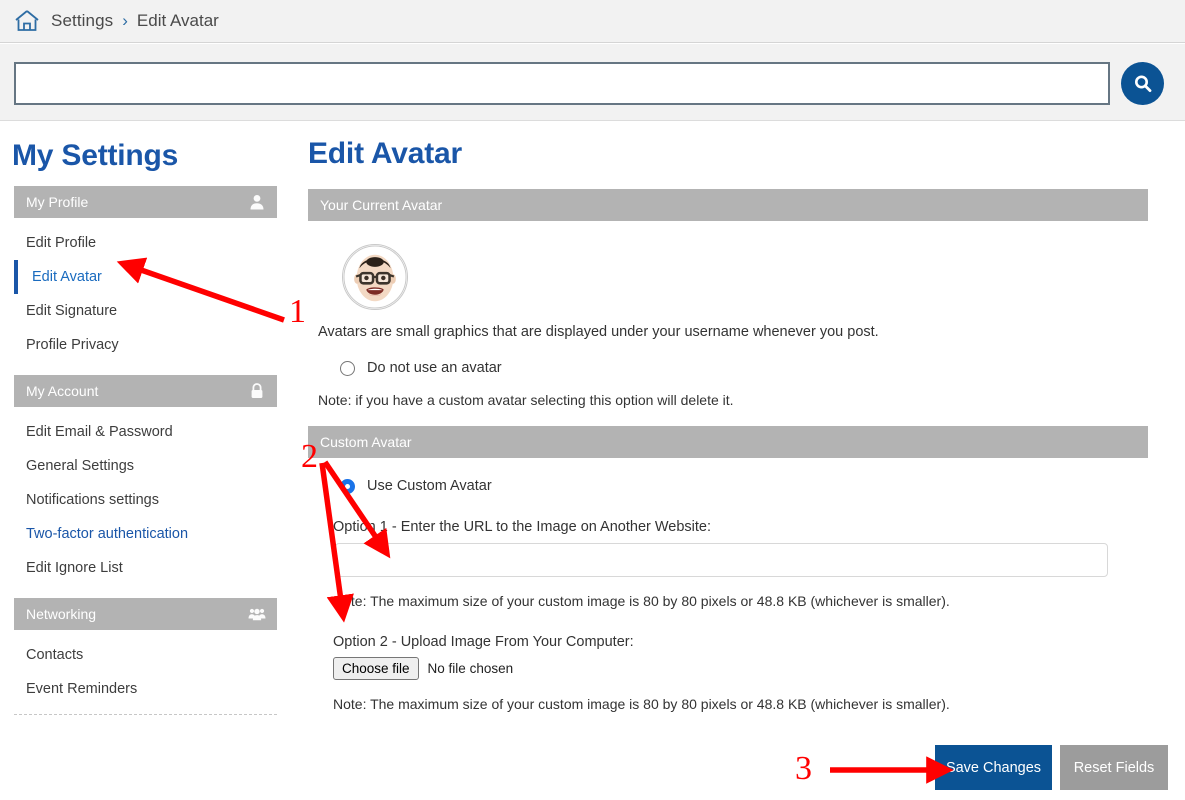 The width and height of the screenshot is (1185, 800). I want to click on use-custom-avatar-radio, so click(347, 486).